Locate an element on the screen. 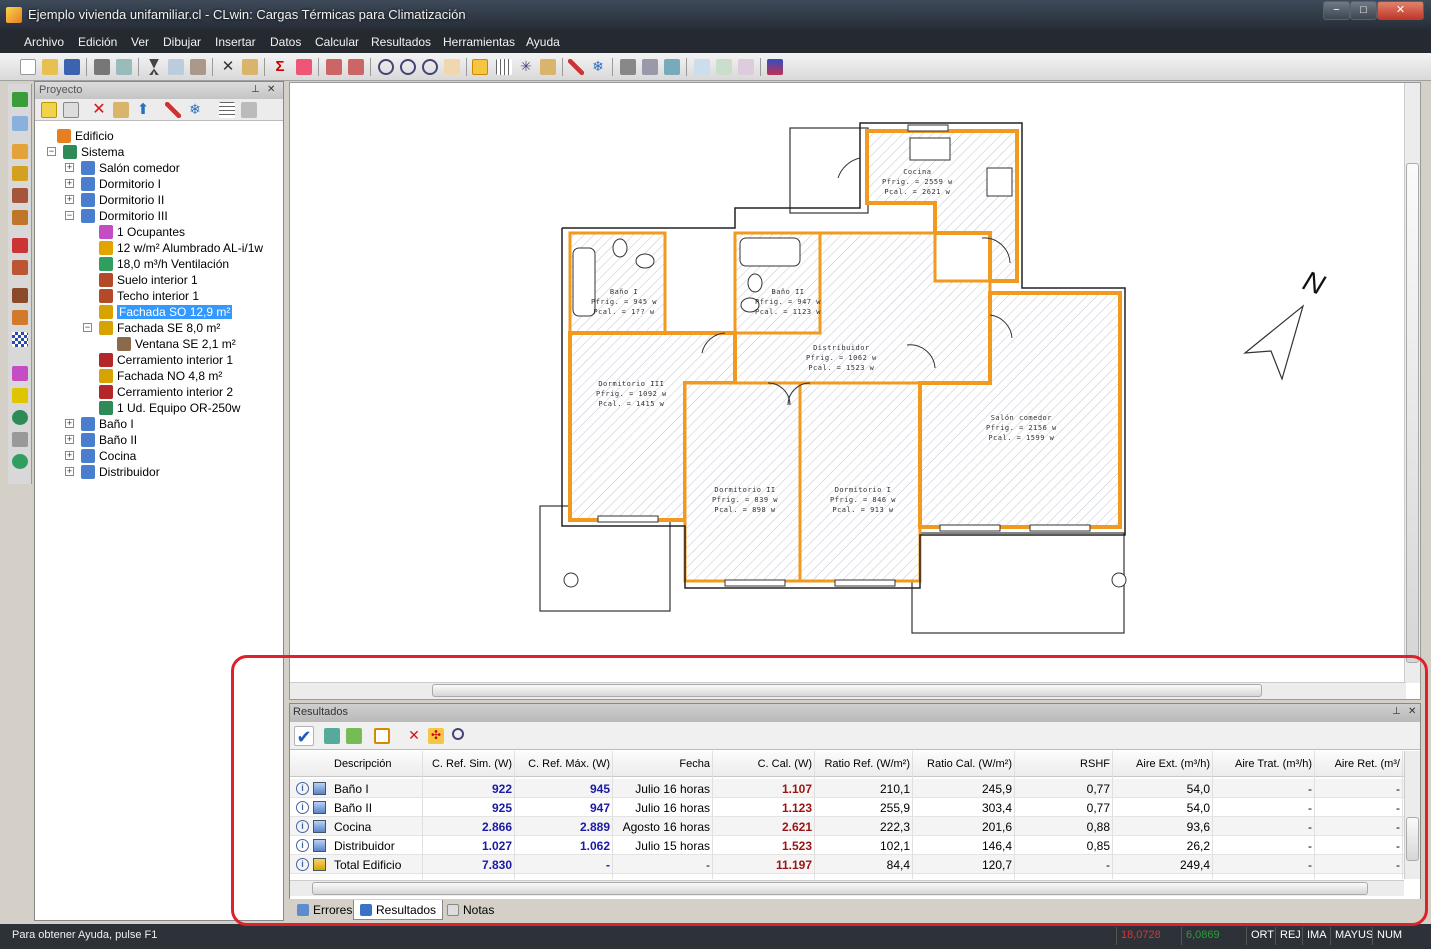  status-mayus: MAYUS is located at coordinates (1353, 936).